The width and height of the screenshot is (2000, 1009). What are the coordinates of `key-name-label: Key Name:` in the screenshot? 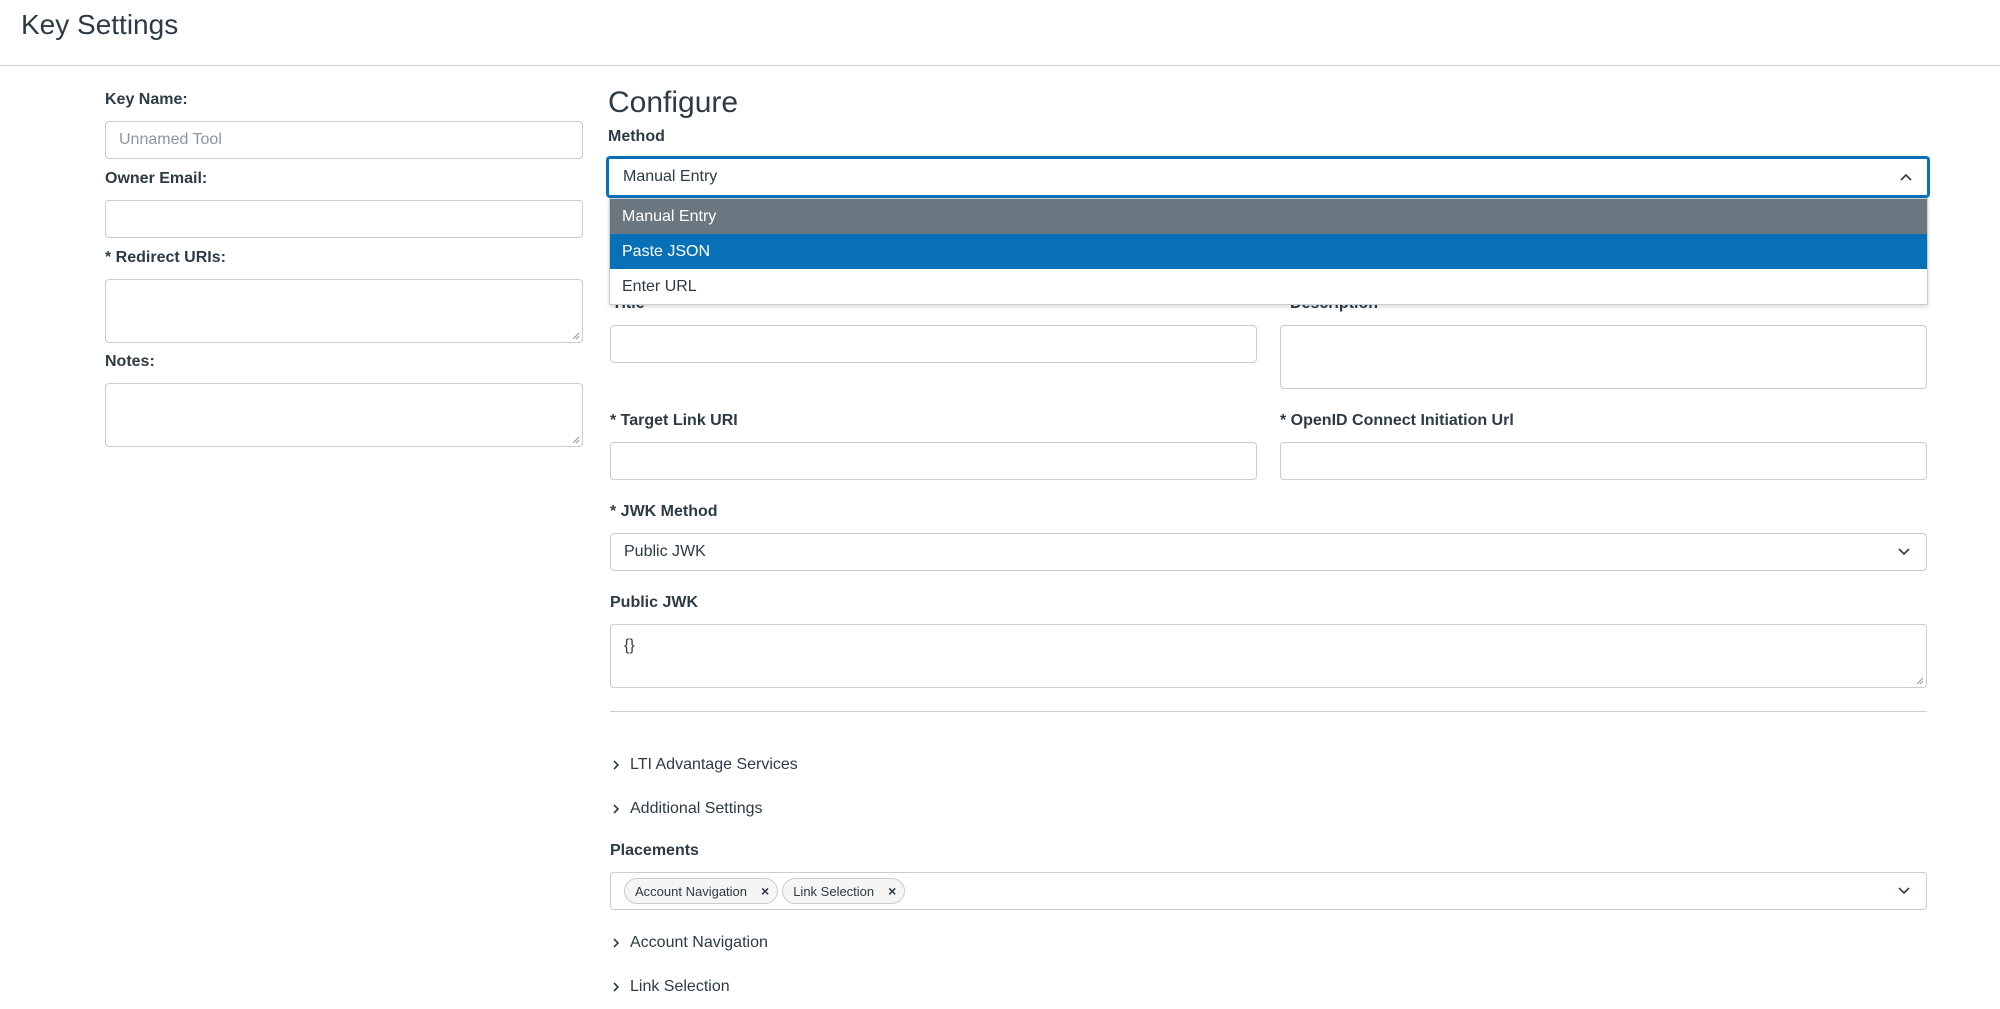 It's located at (146, 99).